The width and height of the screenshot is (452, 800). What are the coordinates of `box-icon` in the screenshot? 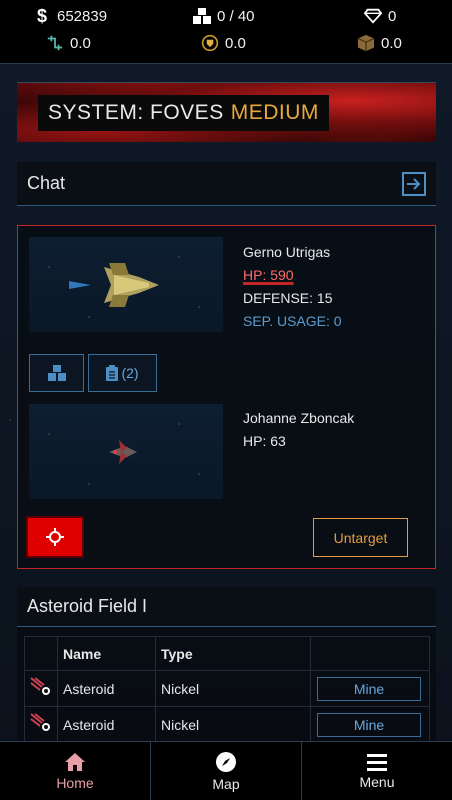 It's located at (366, 43).